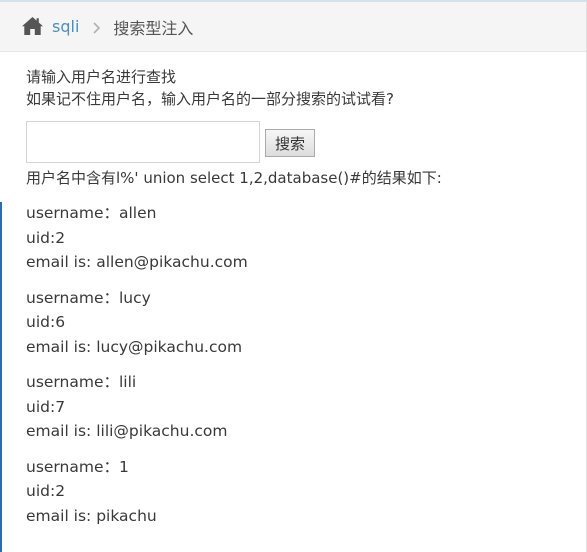 This screenshot has height=552, width=587. I want to click on record-email: email is: allen@pikachu.com, so click(137, 262).